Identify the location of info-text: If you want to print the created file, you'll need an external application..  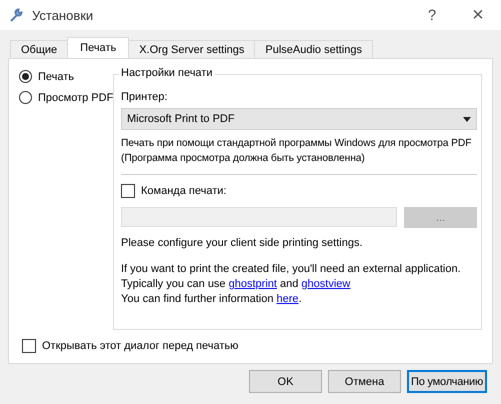
(291, 269).